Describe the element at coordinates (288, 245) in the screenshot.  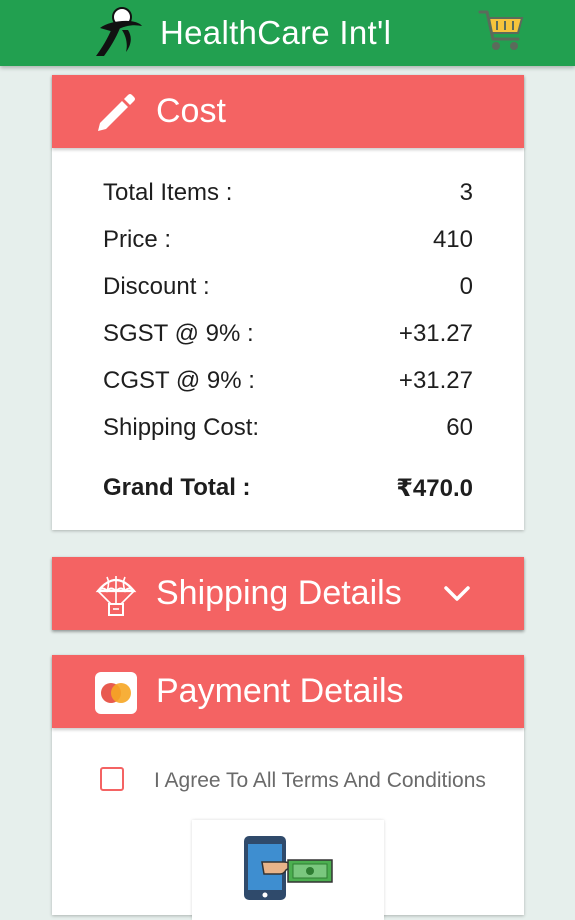
I see `cost-row-price: Price : 410` at that location.